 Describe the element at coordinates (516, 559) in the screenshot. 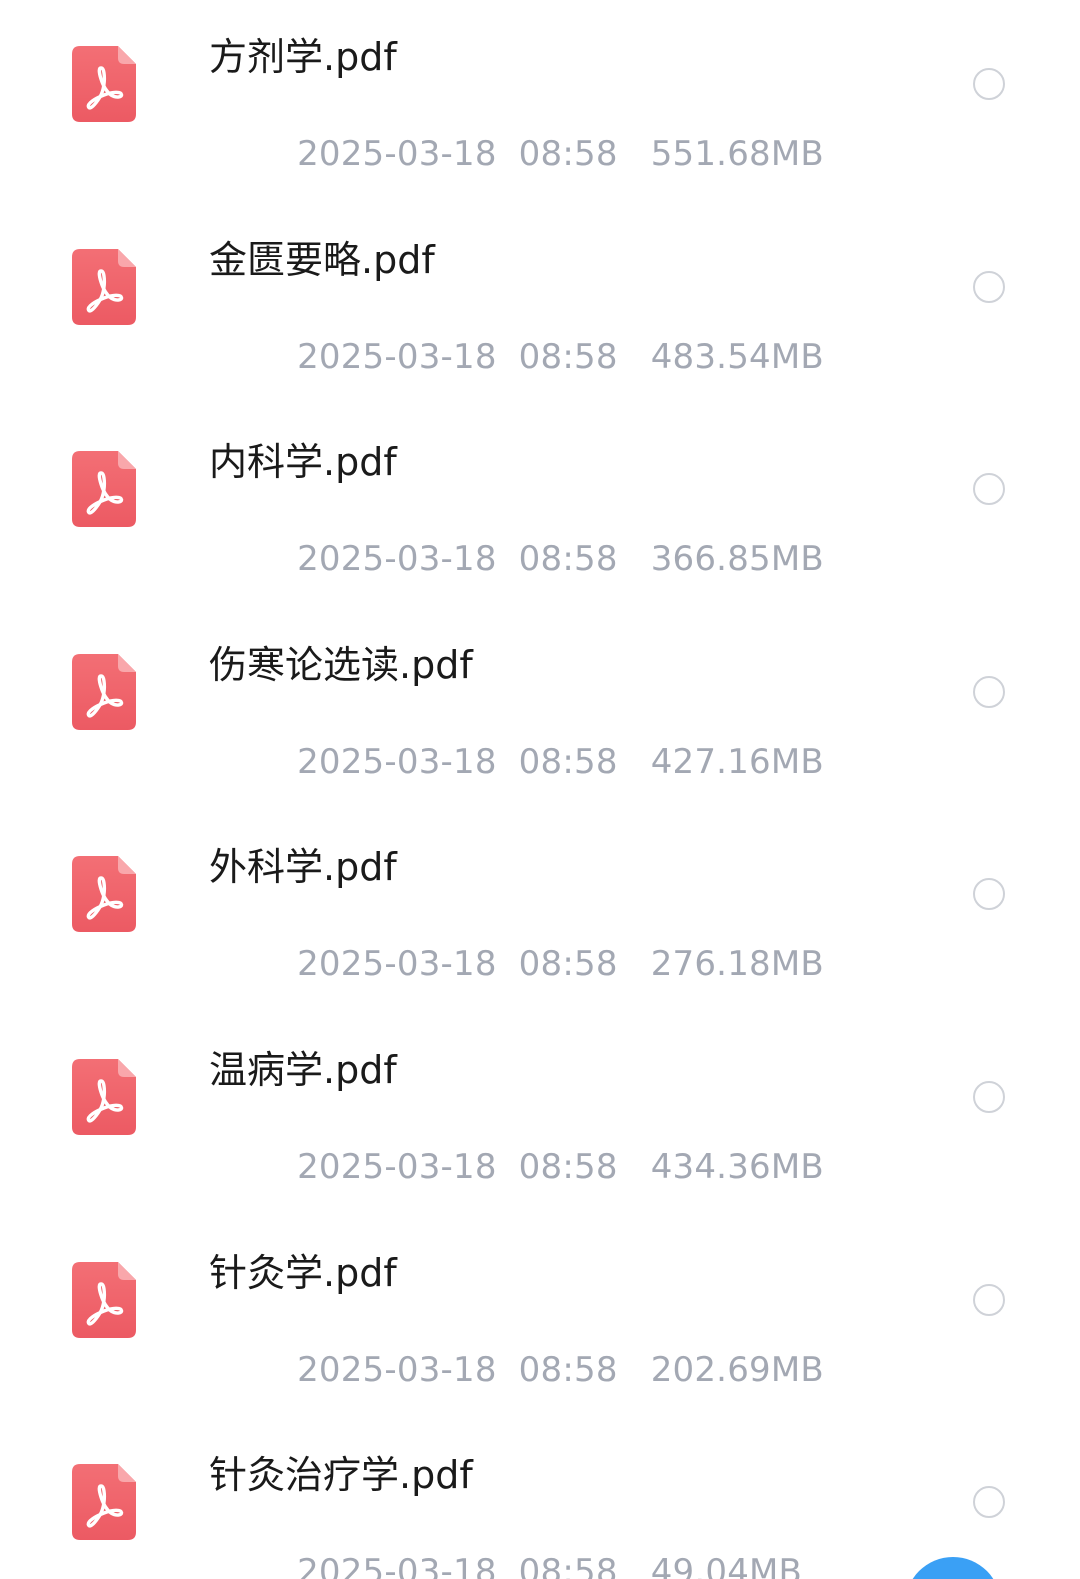

I see `file-meta: 2025-03-18 08:58 366.85MB` at that location.